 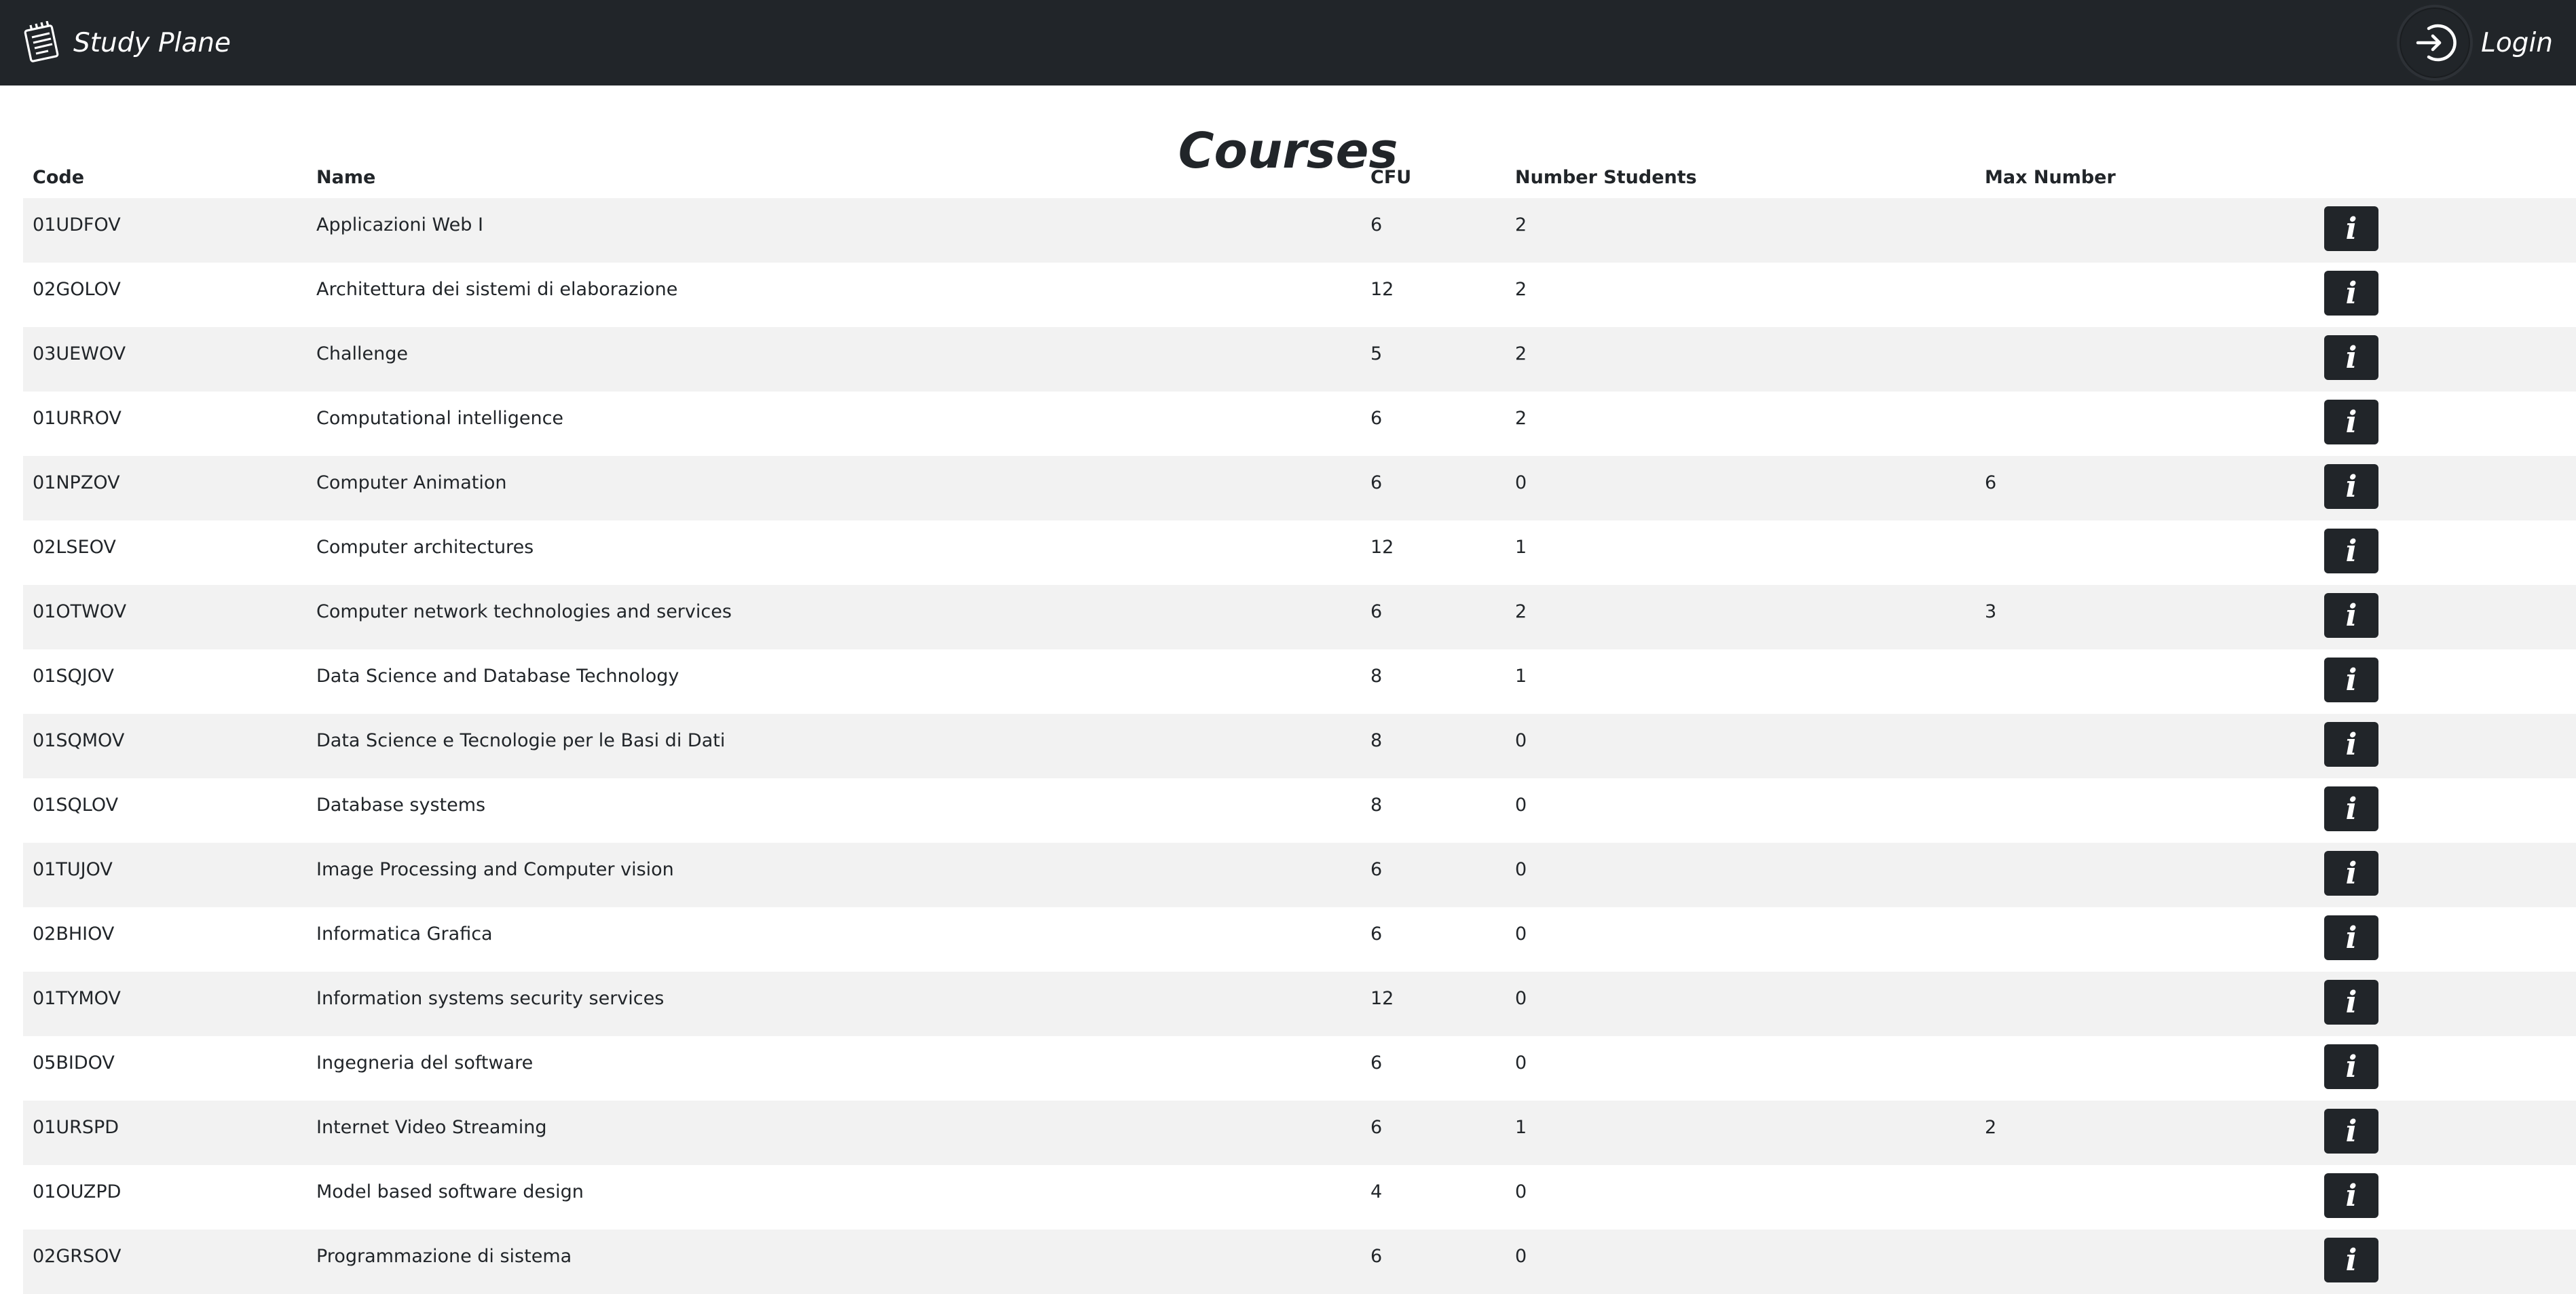 I want to click on course-code: 05BIDOV, so click(x=165, y=1069).